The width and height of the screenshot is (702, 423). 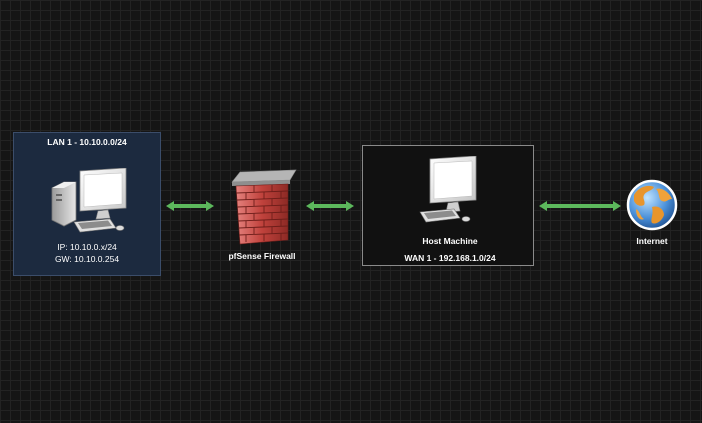 What do you see at coordinates (262, 256) in the screenshot?
I see `firewall-label: pfSense Firewall` at bounding box center [262, 256].